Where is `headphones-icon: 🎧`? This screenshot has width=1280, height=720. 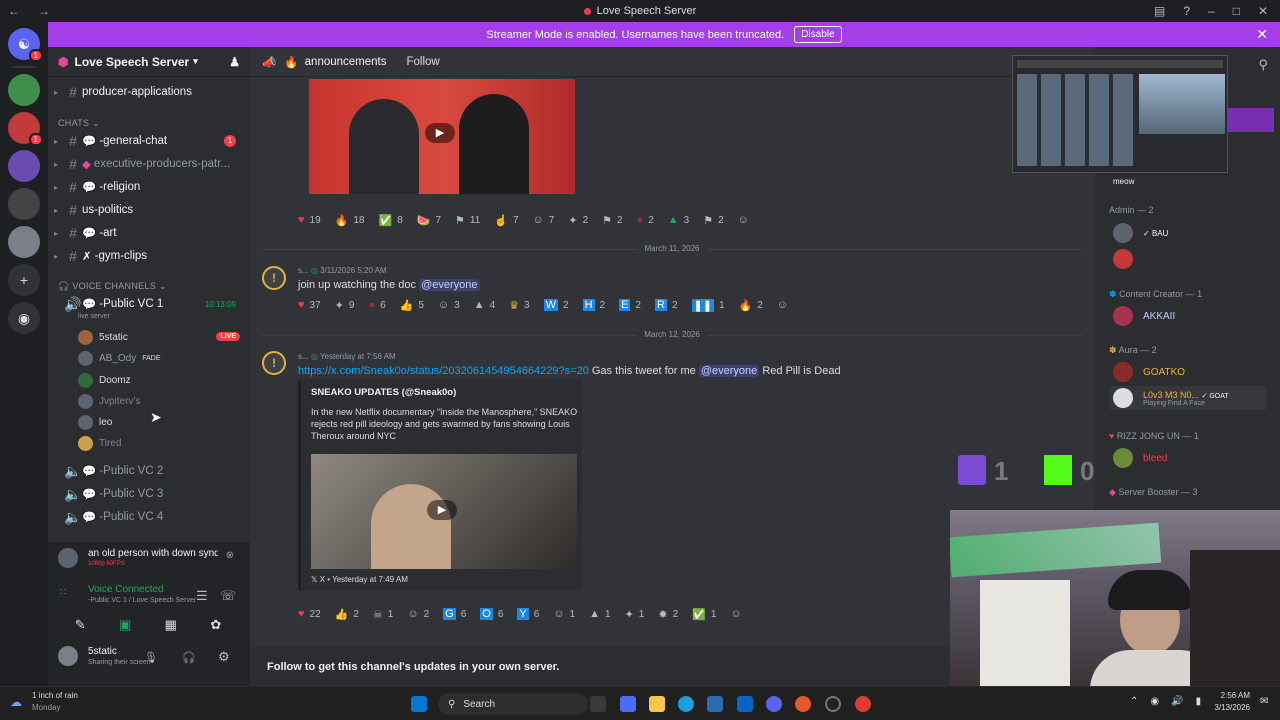 headphones-icon: 🎧 is located at coordinates (189, 657).